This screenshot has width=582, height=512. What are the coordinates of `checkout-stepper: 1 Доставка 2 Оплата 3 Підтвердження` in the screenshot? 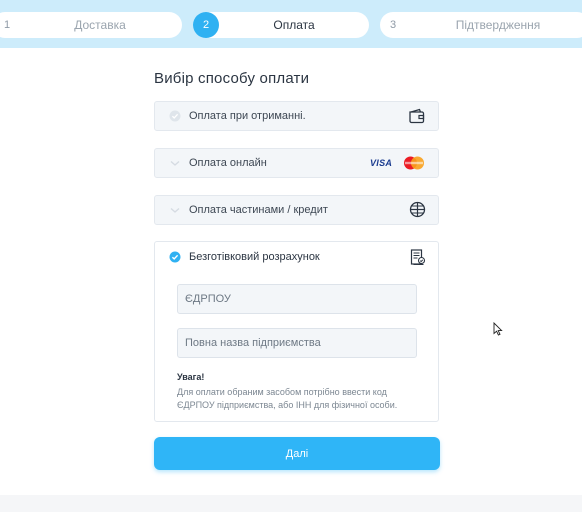 It's located at (291, 24).